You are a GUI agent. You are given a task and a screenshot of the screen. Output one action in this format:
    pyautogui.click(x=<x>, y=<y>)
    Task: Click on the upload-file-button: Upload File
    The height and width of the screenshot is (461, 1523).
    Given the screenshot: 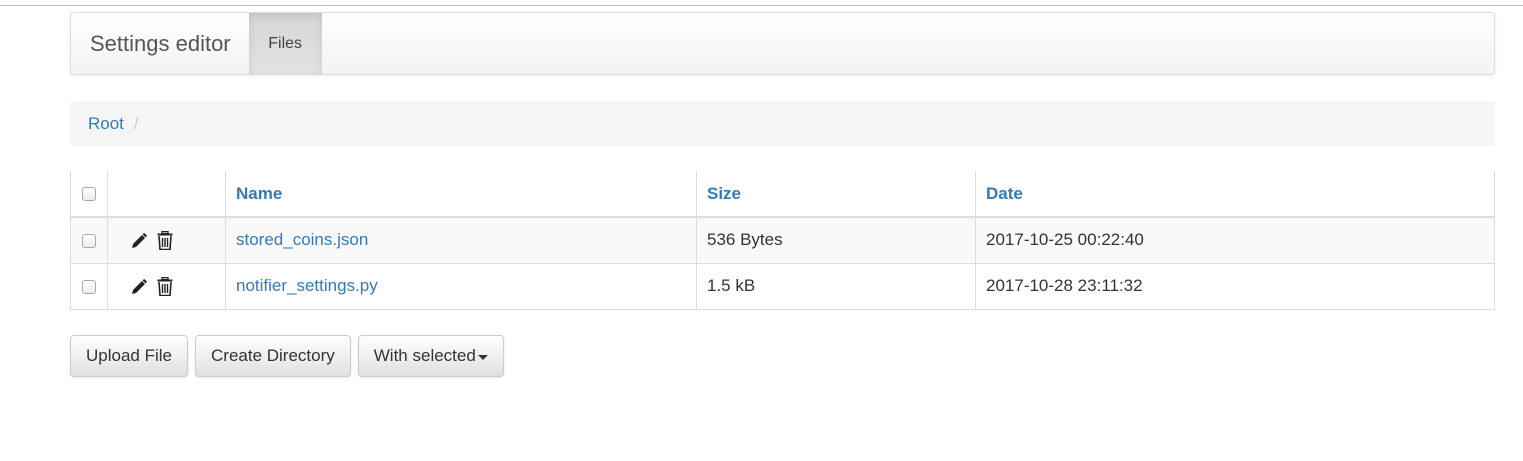 What is the action you would take?
    pyautogui.click(x=129, y=356)
    